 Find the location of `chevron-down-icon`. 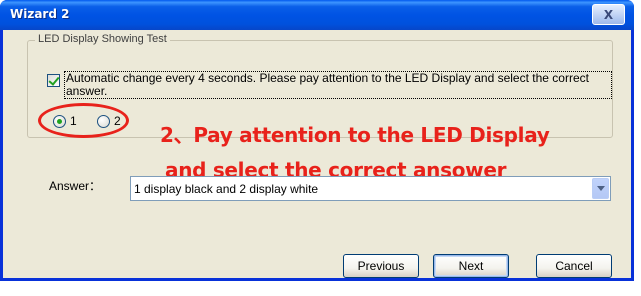

chevron-down-icon is located at coordinates (600, 188).